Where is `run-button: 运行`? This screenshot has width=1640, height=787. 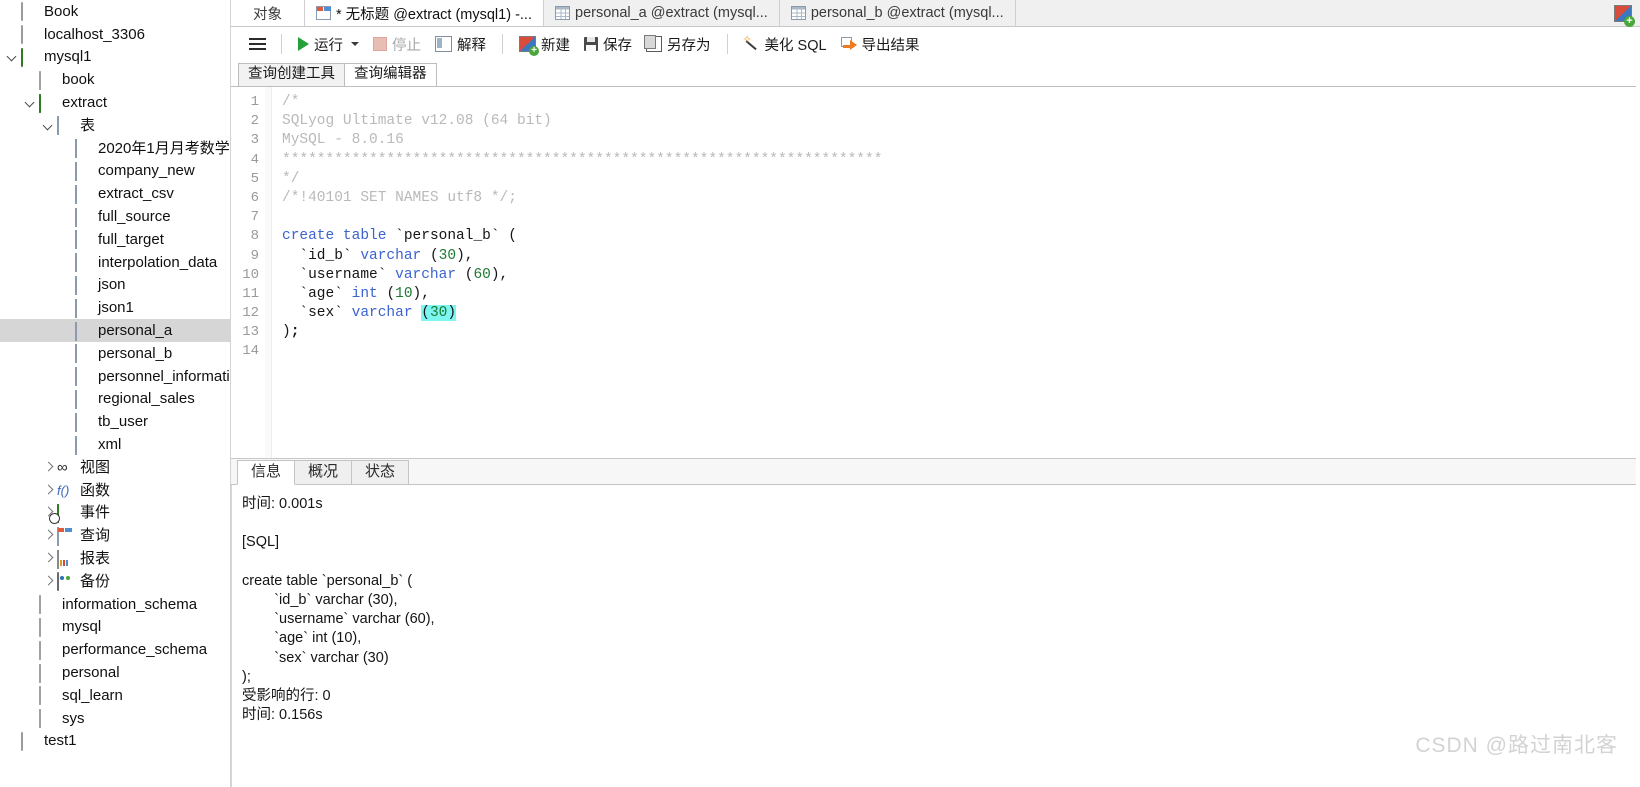
run-button: 运行 is located at coordinates (328, 44).